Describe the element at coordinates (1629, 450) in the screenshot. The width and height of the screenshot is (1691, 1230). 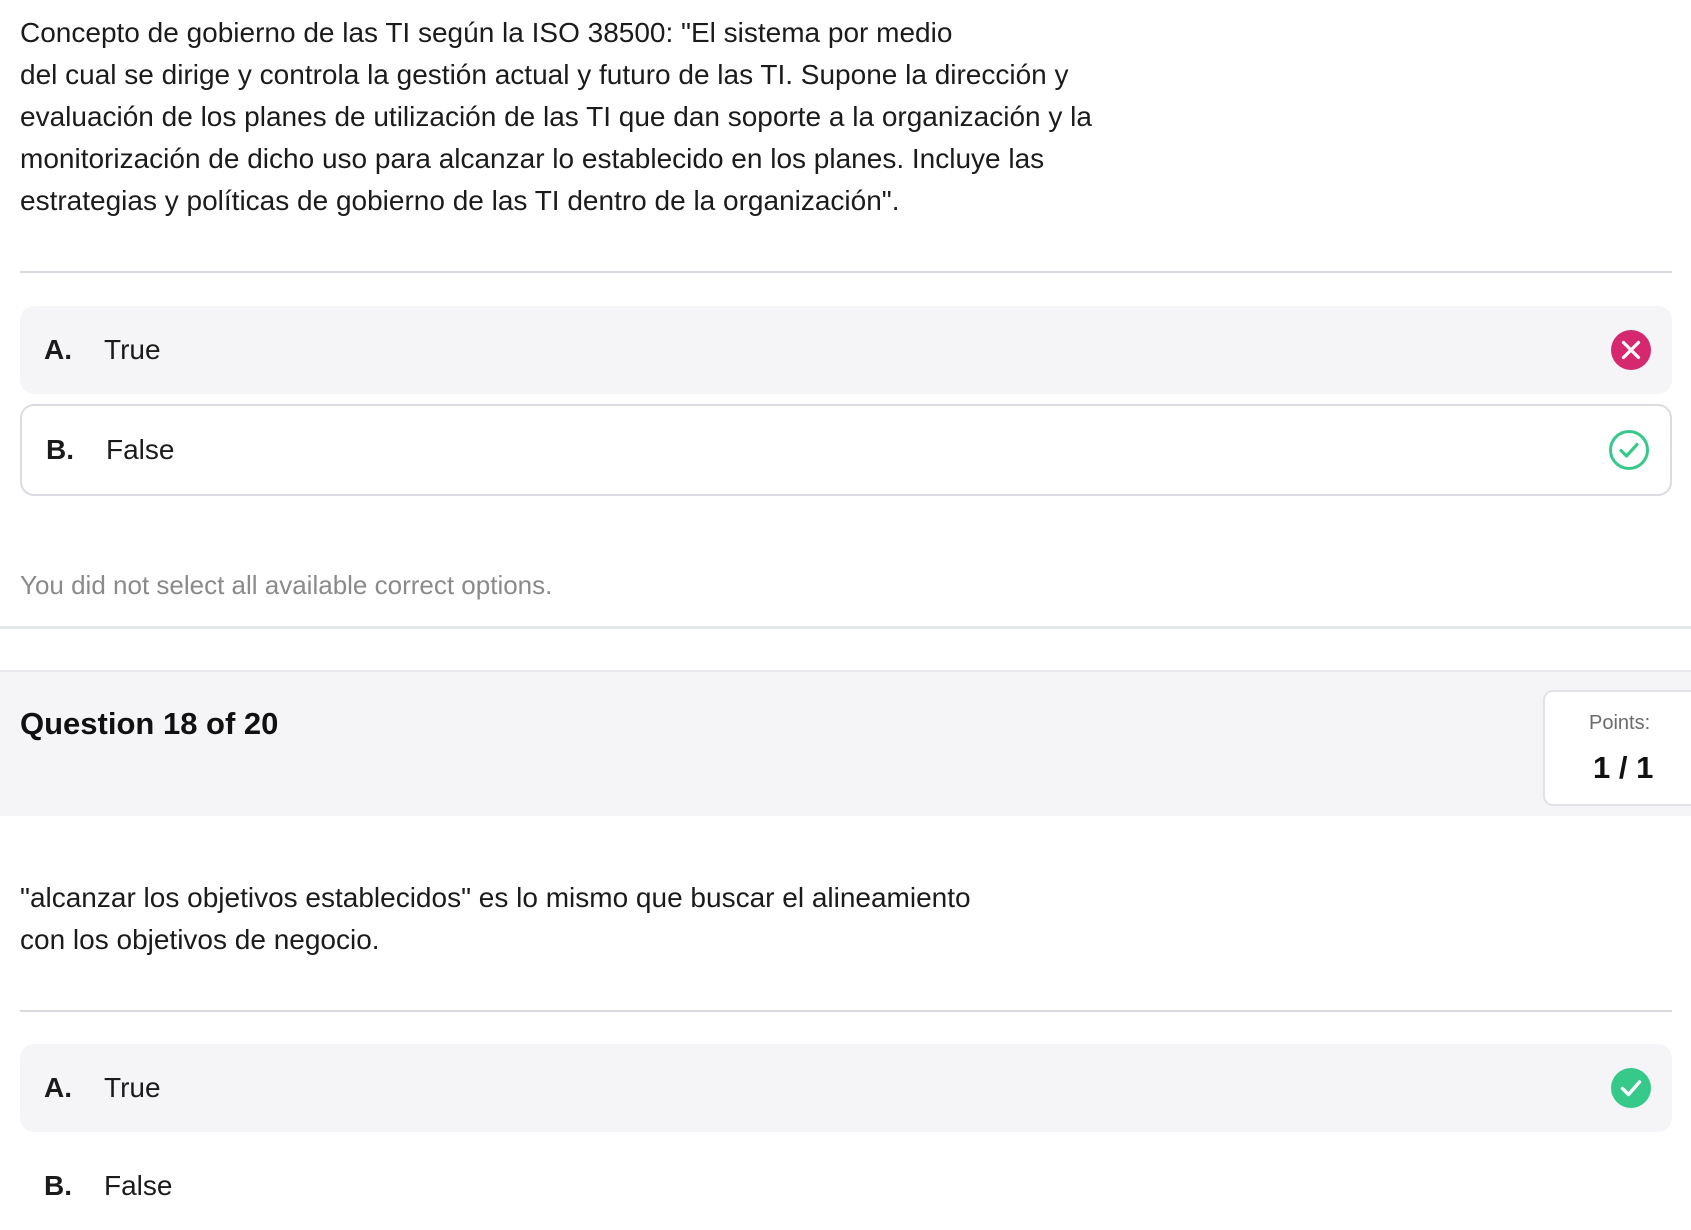
I see `check-circle-outline-icon` at that location.